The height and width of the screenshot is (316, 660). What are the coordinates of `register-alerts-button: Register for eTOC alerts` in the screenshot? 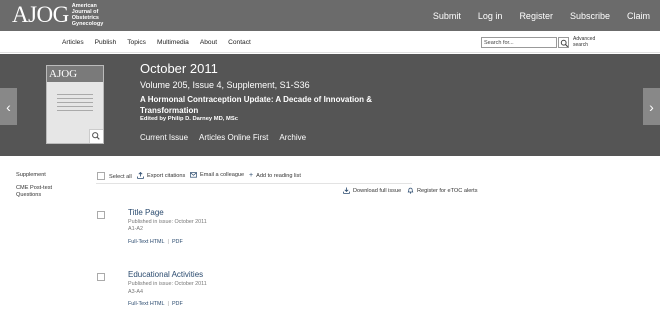 It's located at (442, 190).